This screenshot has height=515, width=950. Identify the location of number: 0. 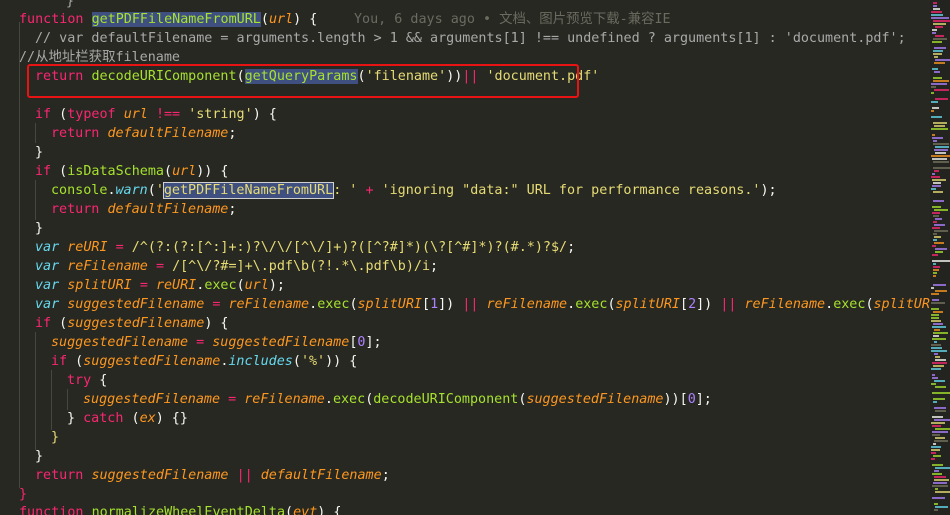
(691, 399).